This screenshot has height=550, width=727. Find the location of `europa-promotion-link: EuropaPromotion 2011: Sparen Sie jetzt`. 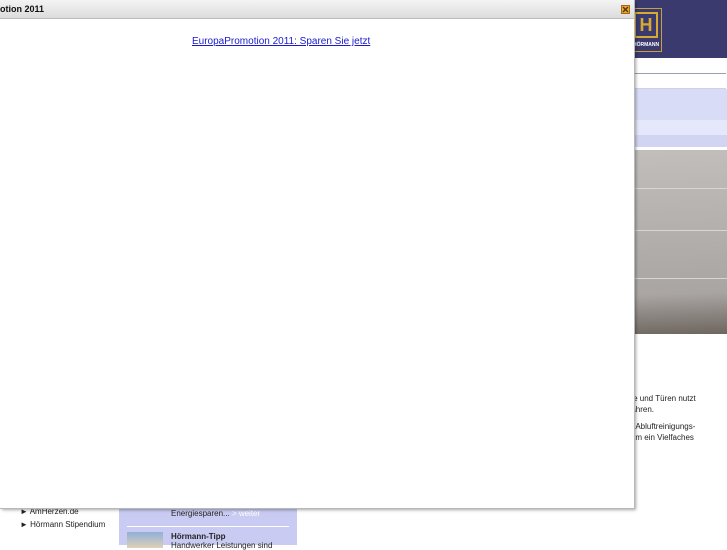

europa-promotion-link: EuropaPromotion 2011: Sparen Sie jetzt is located at coordinates (281, 42).